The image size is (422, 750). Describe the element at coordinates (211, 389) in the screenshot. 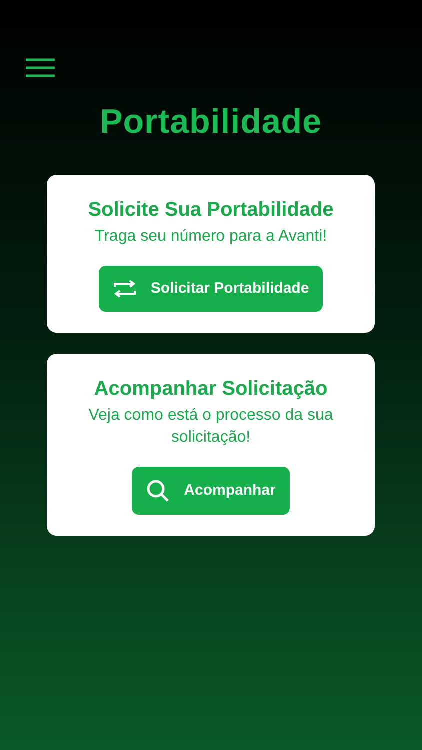

I see `card-heading: Acompanhar Solicitação` at that location.